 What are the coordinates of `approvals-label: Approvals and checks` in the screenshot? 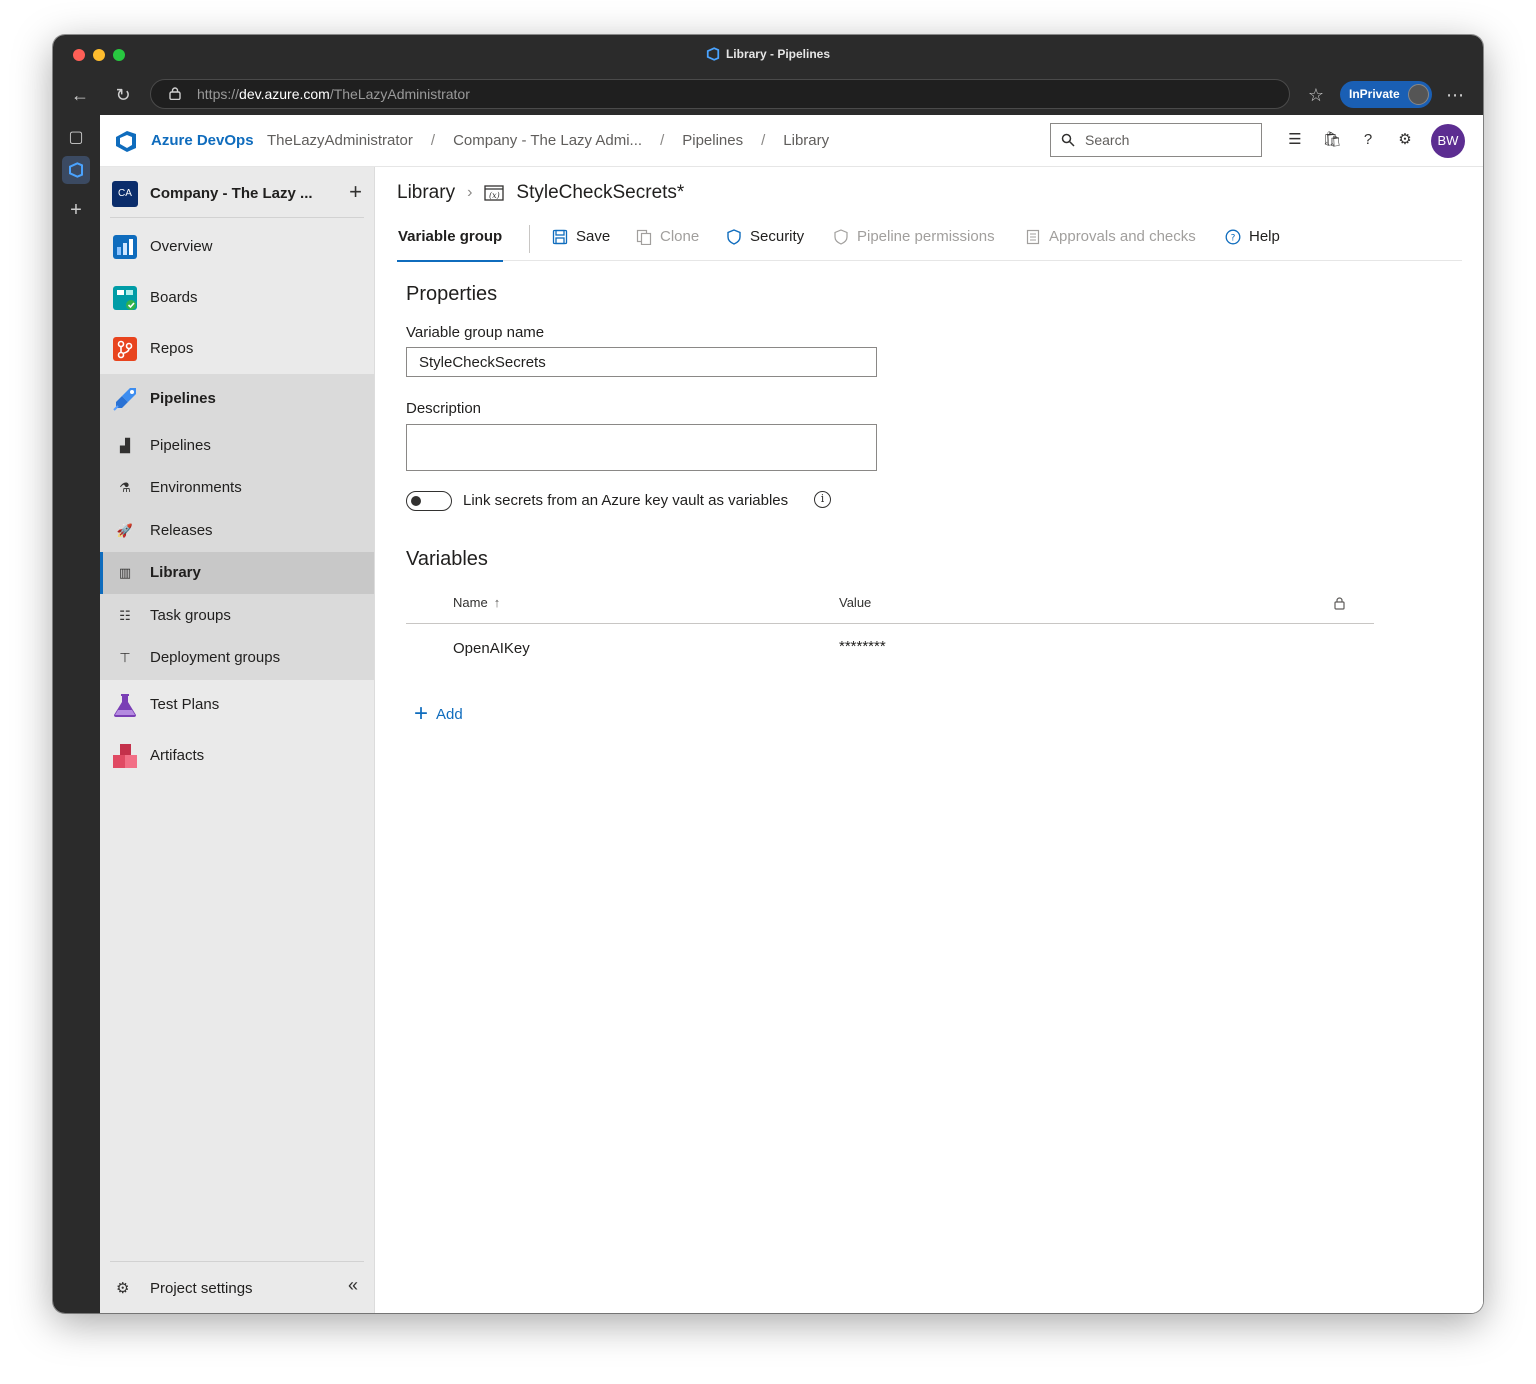 It's located at (1122, 236).